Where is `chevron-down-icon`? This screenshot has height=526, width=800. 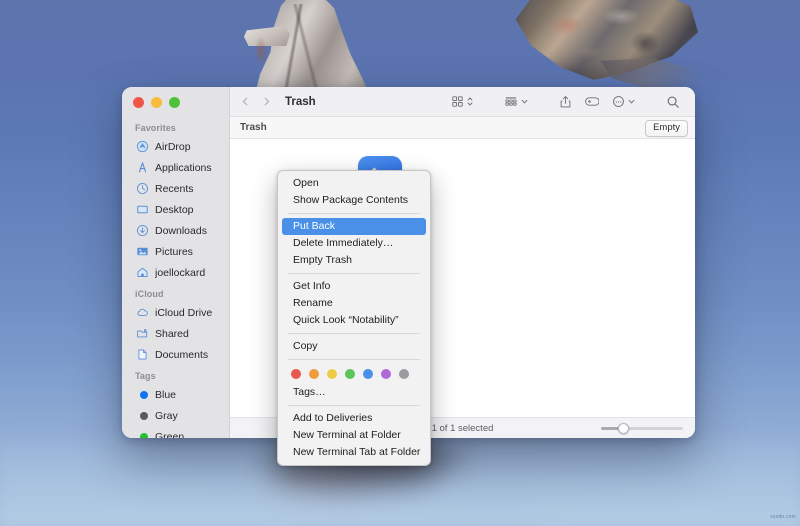
chevron-down-icon is located at coordinates (524, 101).